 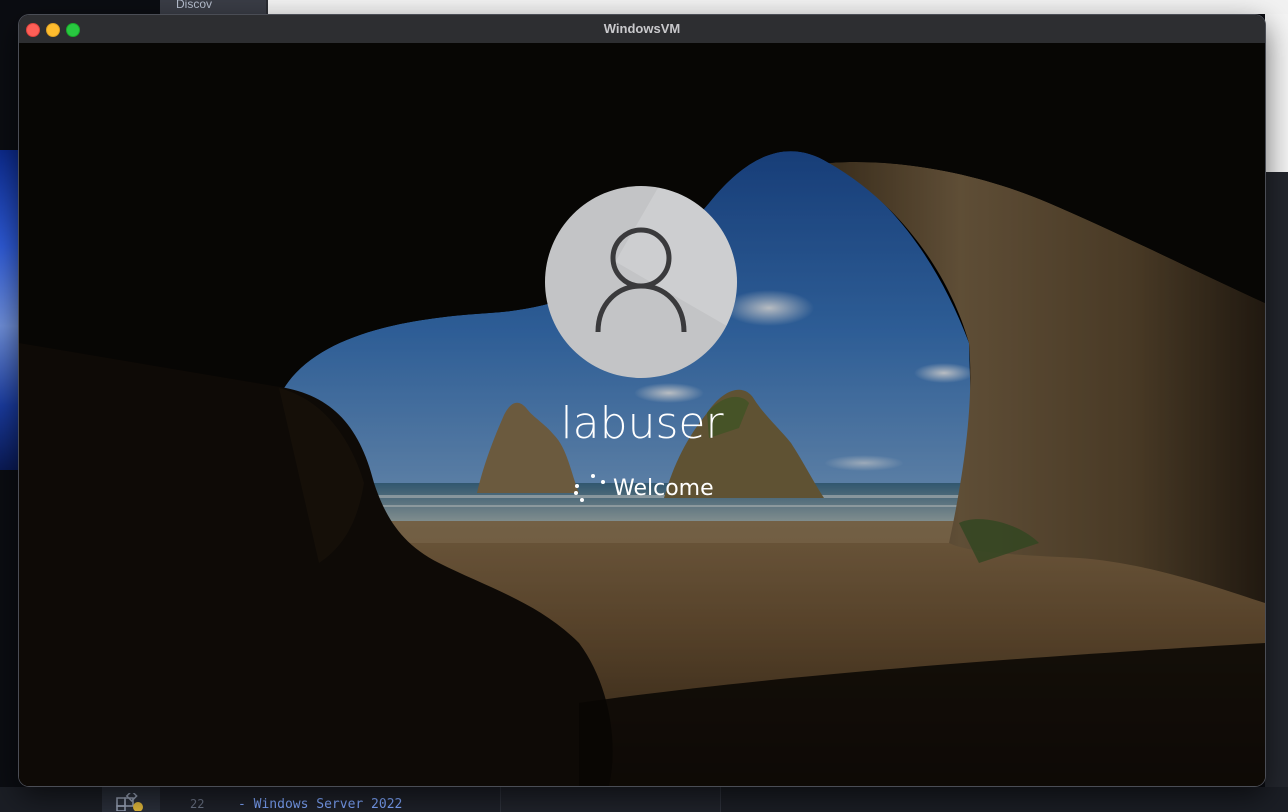 What do you see at coordinates (10, 310) in the screenshot?
I see `desktop-wallpaper-edge` at bounding box center [10, 310].